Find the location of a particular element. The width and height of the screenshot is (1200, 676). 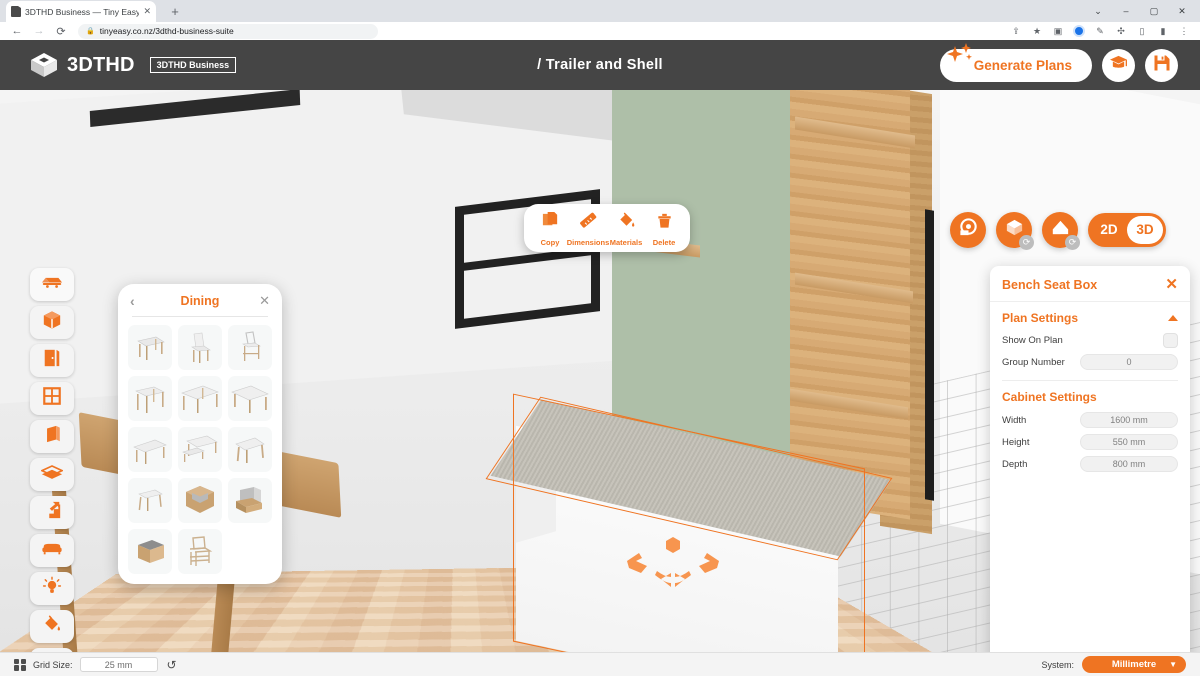

chevron-up-icon is located at coordinates (1173, 318).